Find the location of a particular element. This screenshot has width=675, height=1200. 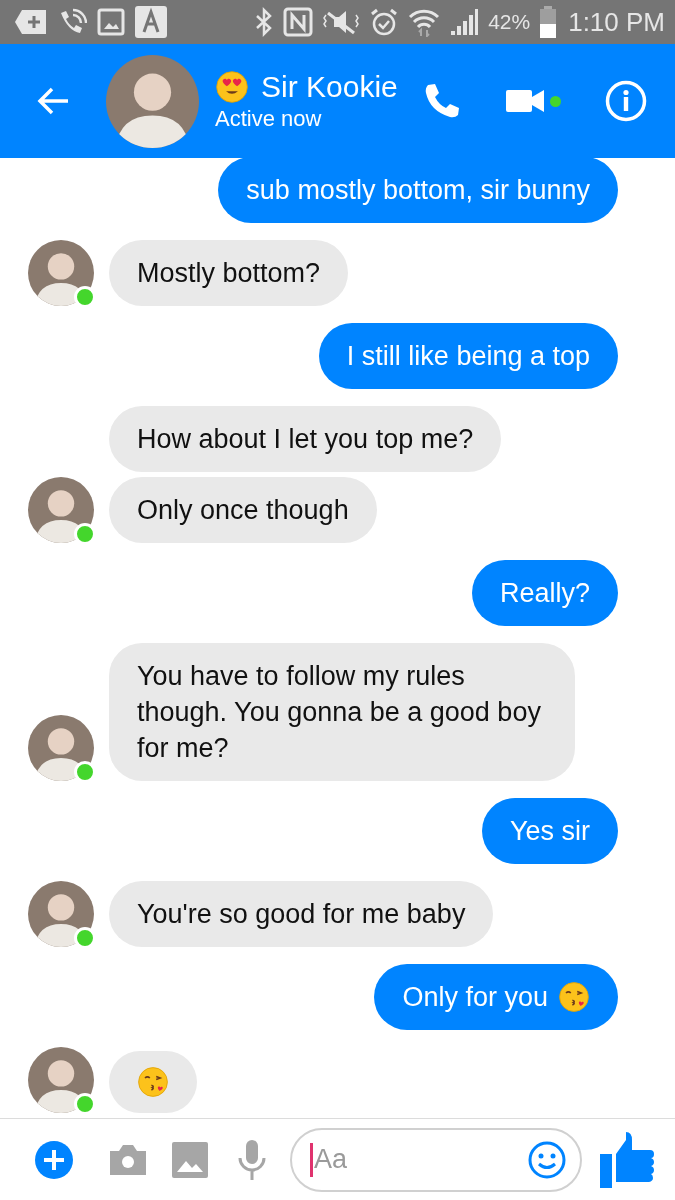

thumbs-up-icon is located at coordinates (627, 1159).